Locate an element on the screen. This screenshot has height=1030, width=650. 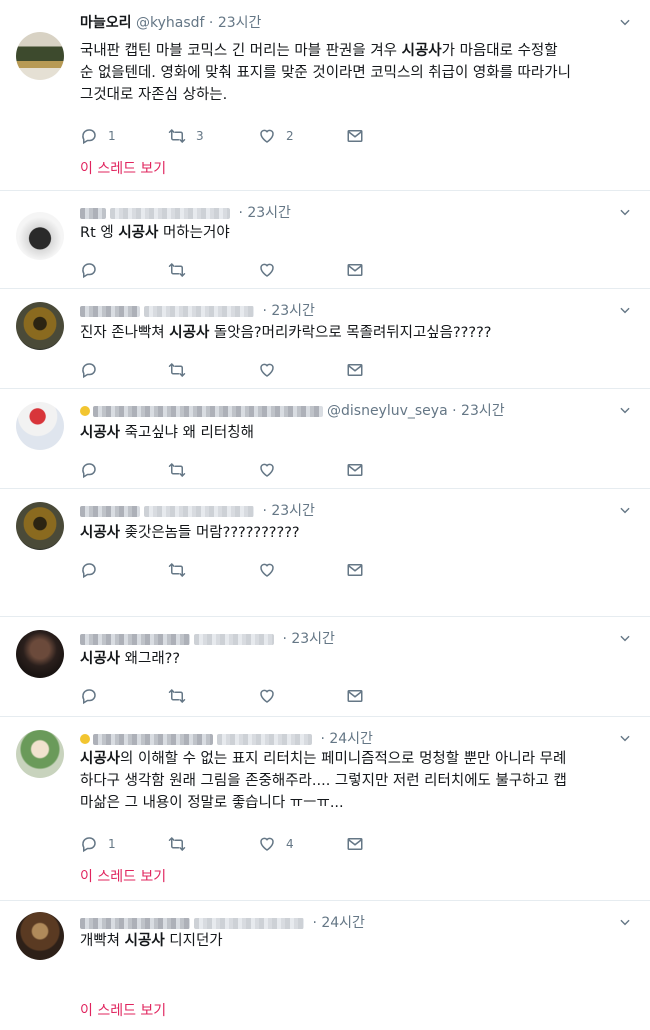
text-segment: 왜그래?? is located at coordinates (150, 659).